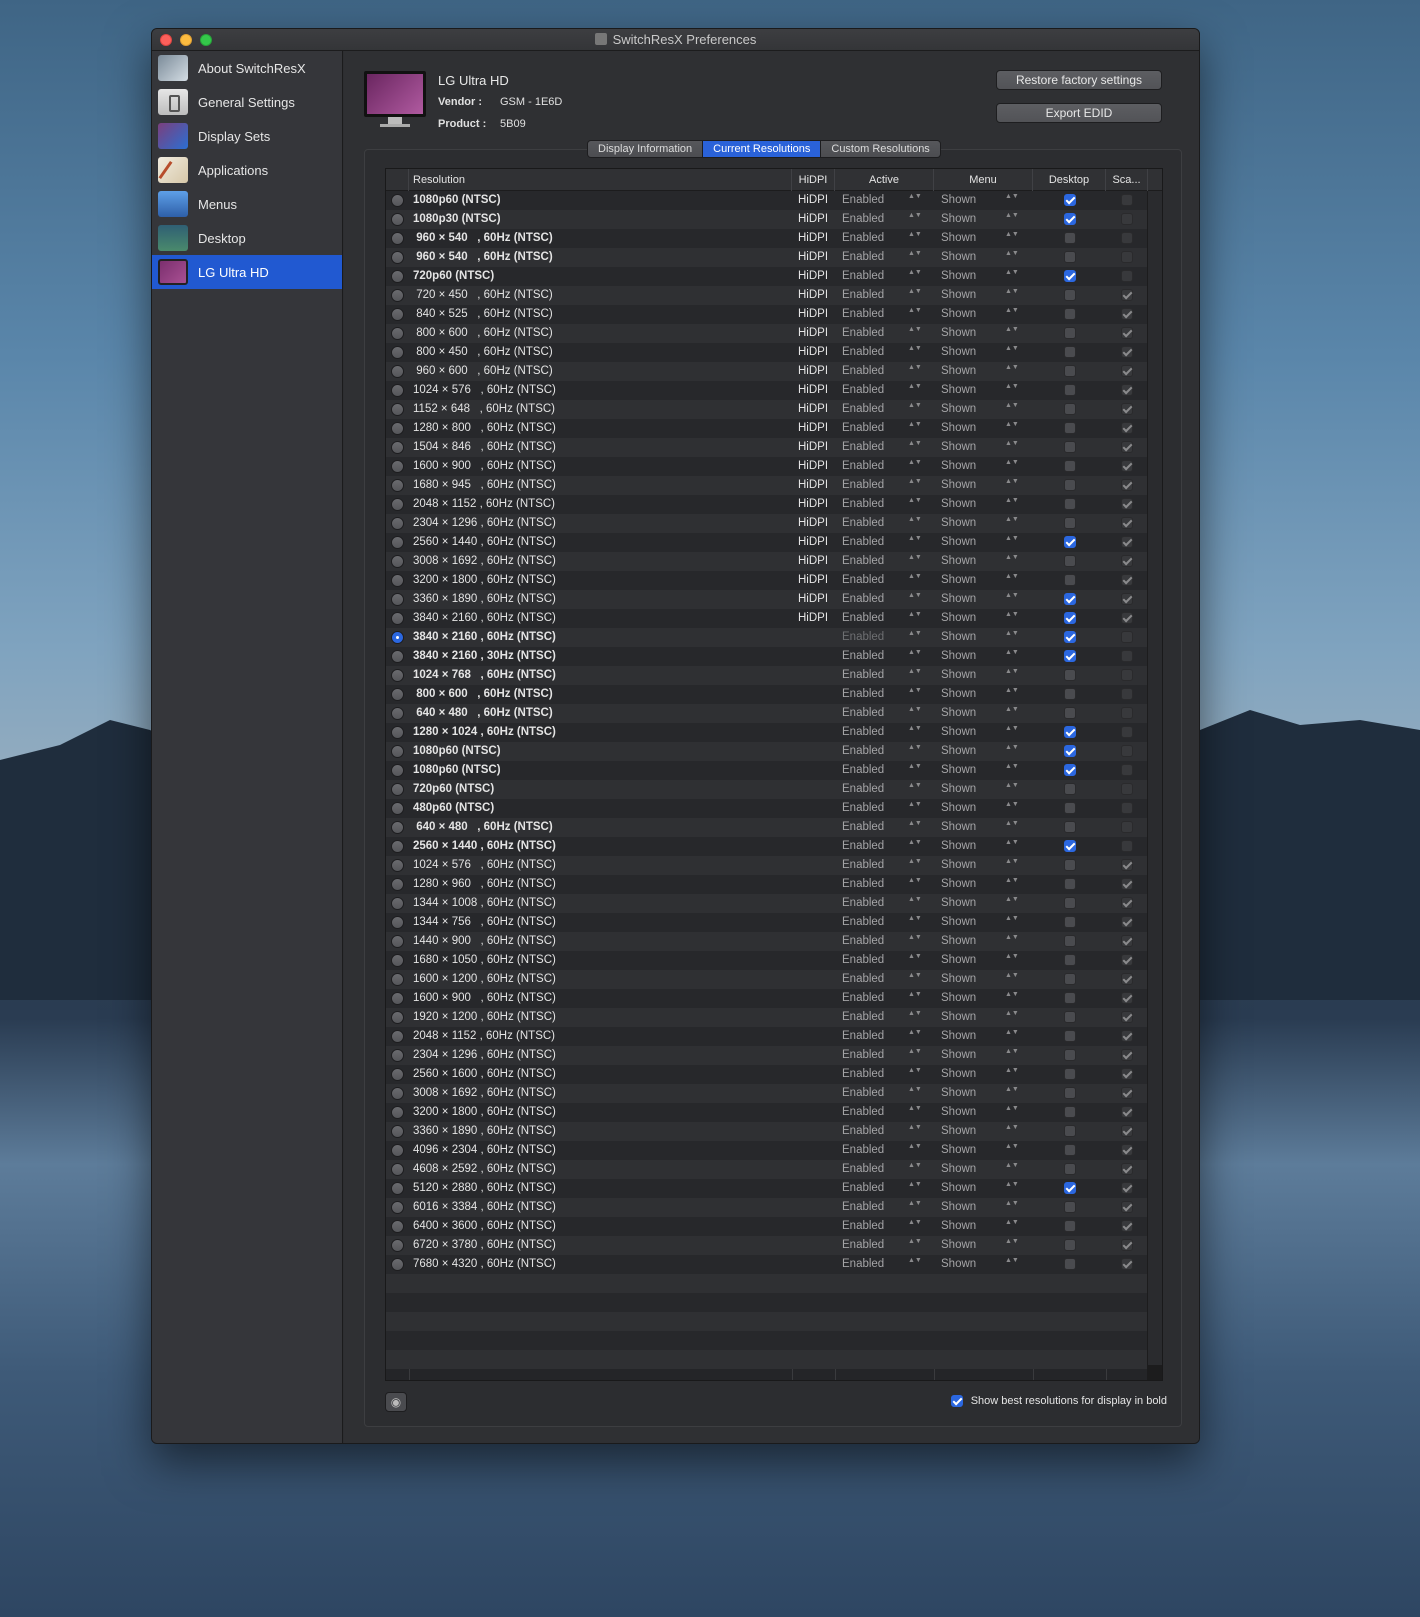 The width and height of the screenshot is (1420, 1617). What do you see at coordinates (767, 200) in the screenshot?
I see `table-row: 1080p60 (NTSC) HiDPI Enabled ▲▼ Shown ▲▼` at bounding box center [767, 200].